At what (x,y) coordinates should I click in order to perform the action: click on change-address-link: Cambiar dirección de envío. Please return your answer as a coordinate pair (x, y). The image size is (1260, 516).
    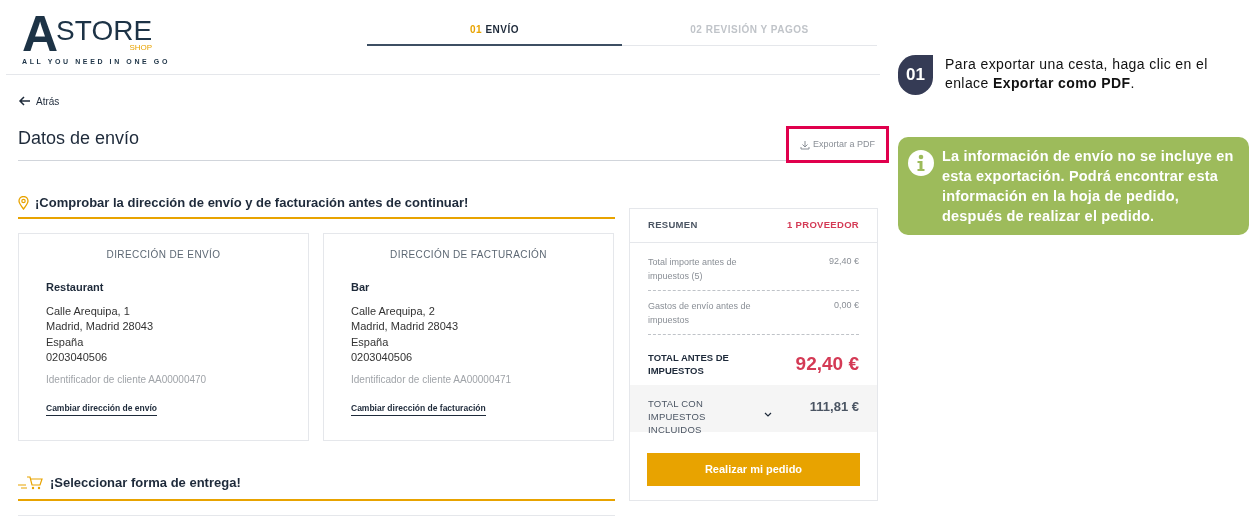
    Looking at the image, I should click on (101, 409).